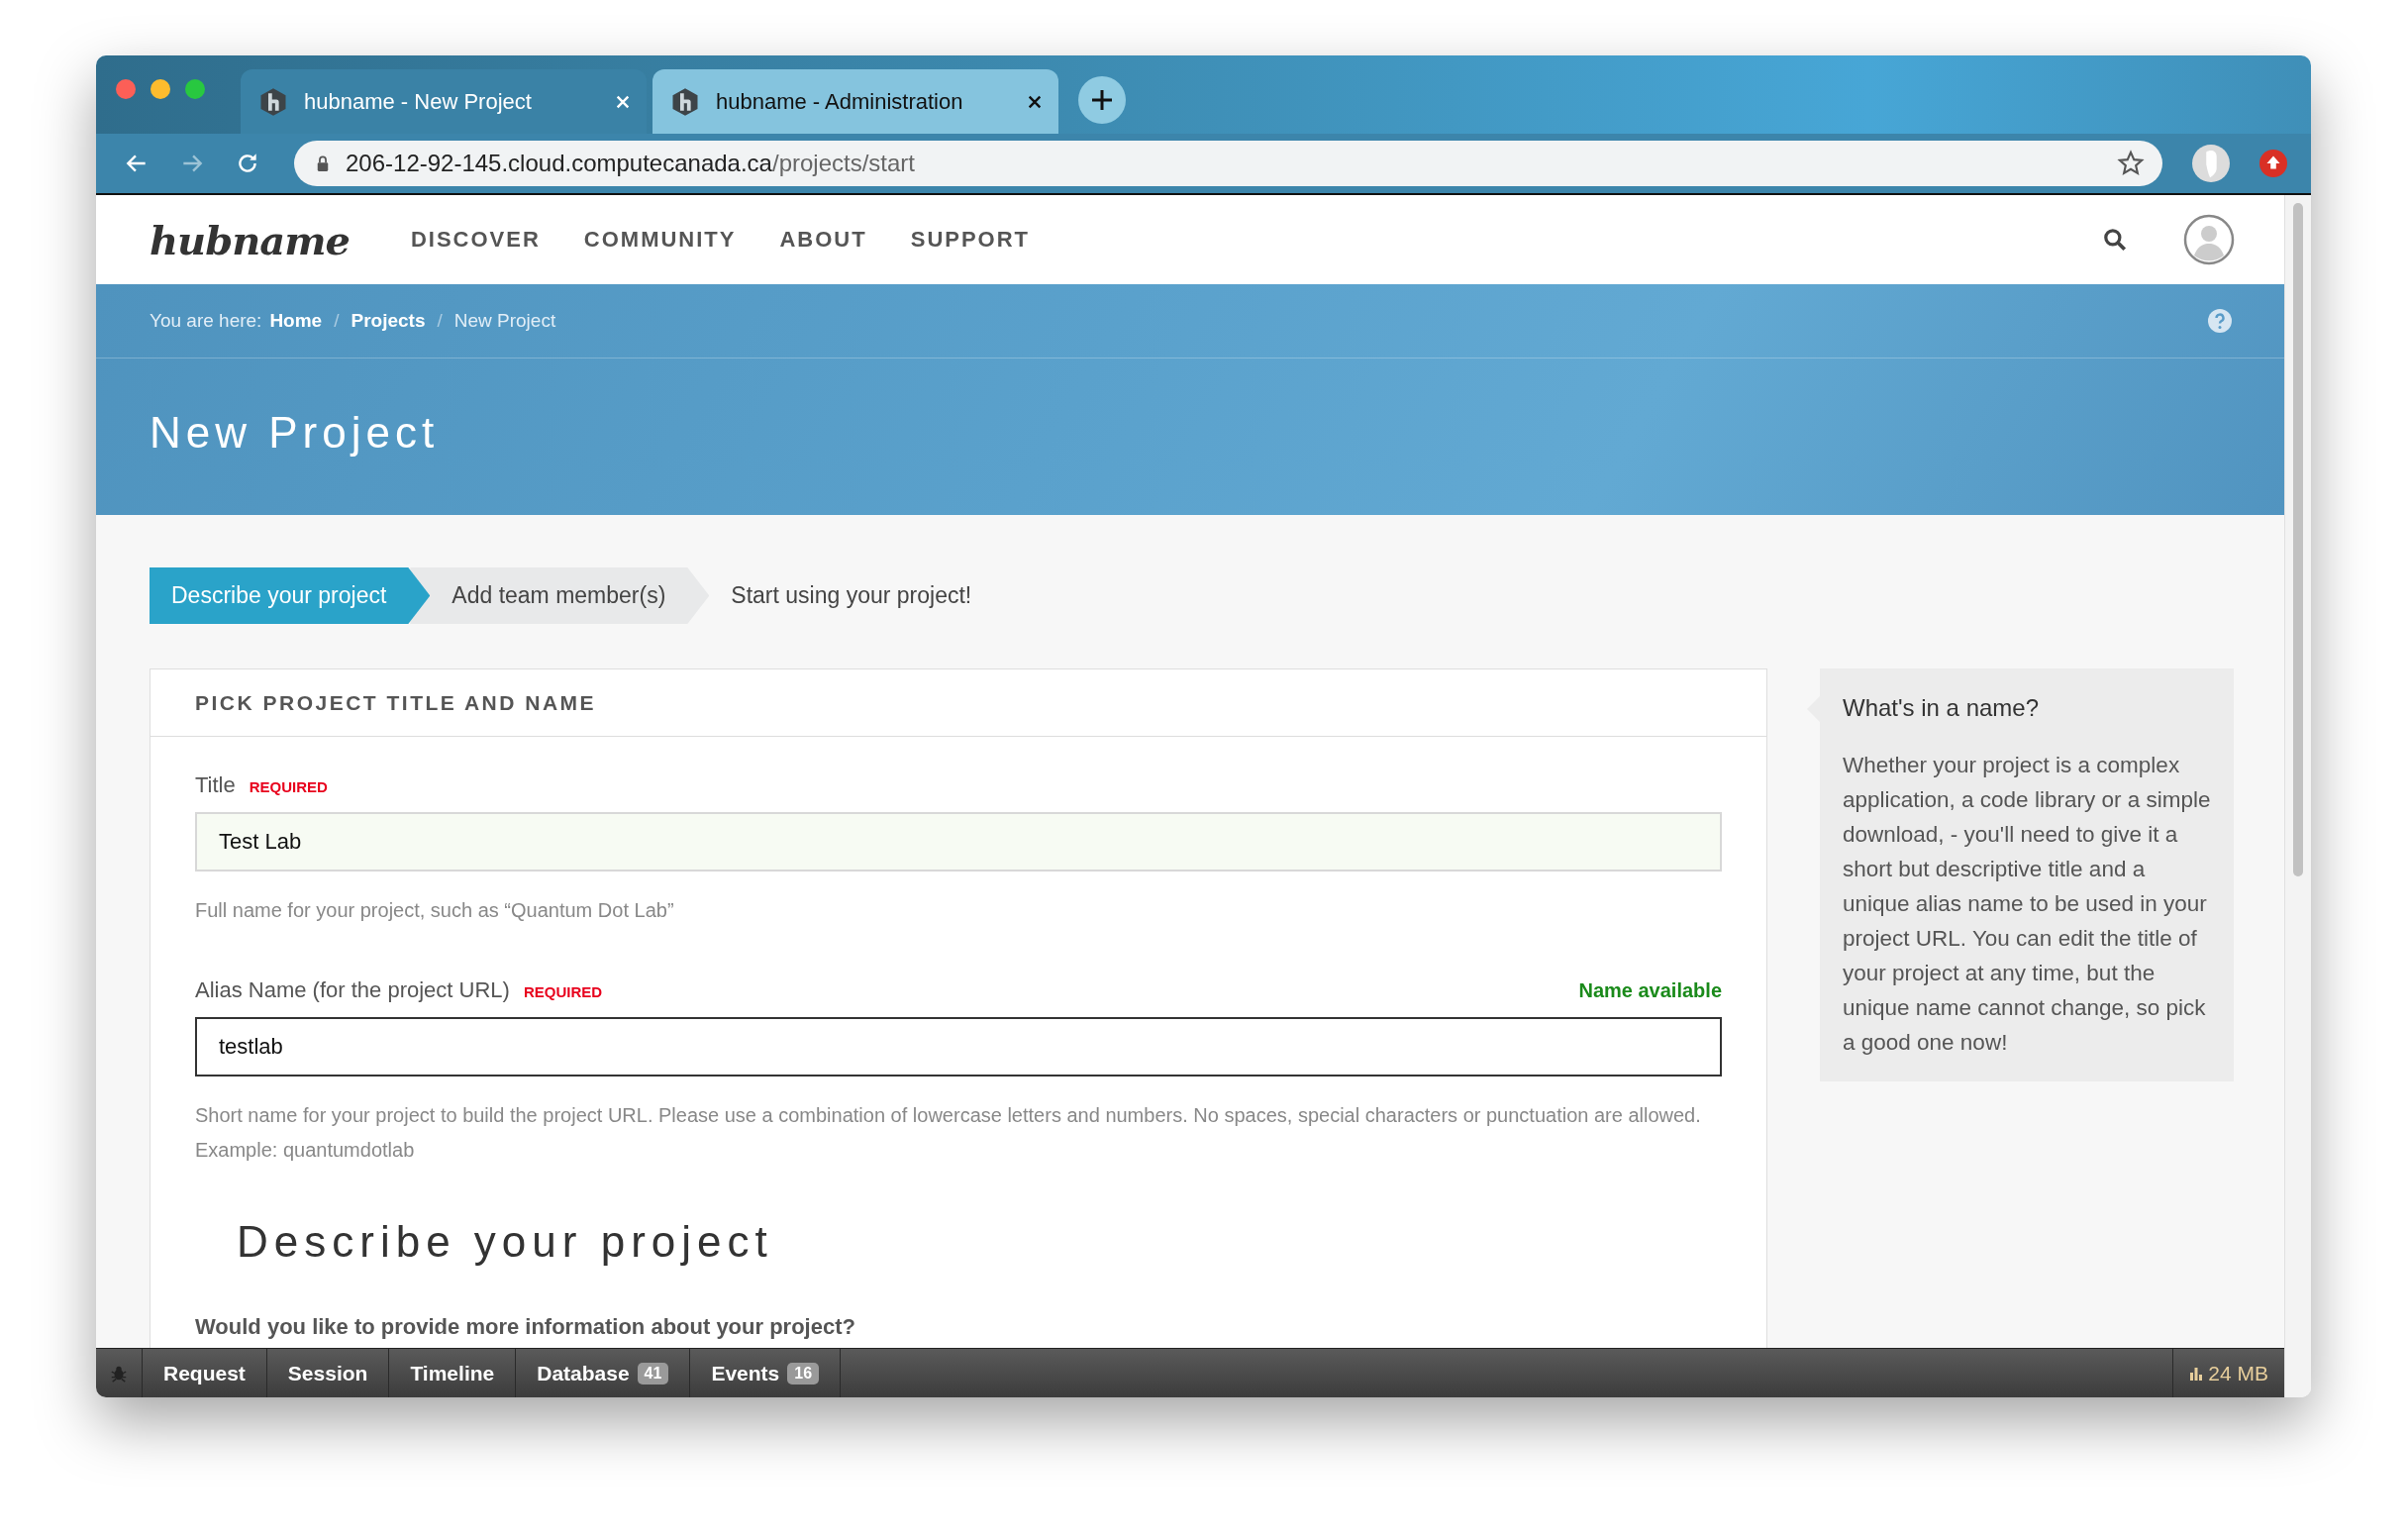  Describe the element at coordinates (396, 702) in the screenshot. I see `section-title: PICK PROJECT TITLE AND NAME` at that location.